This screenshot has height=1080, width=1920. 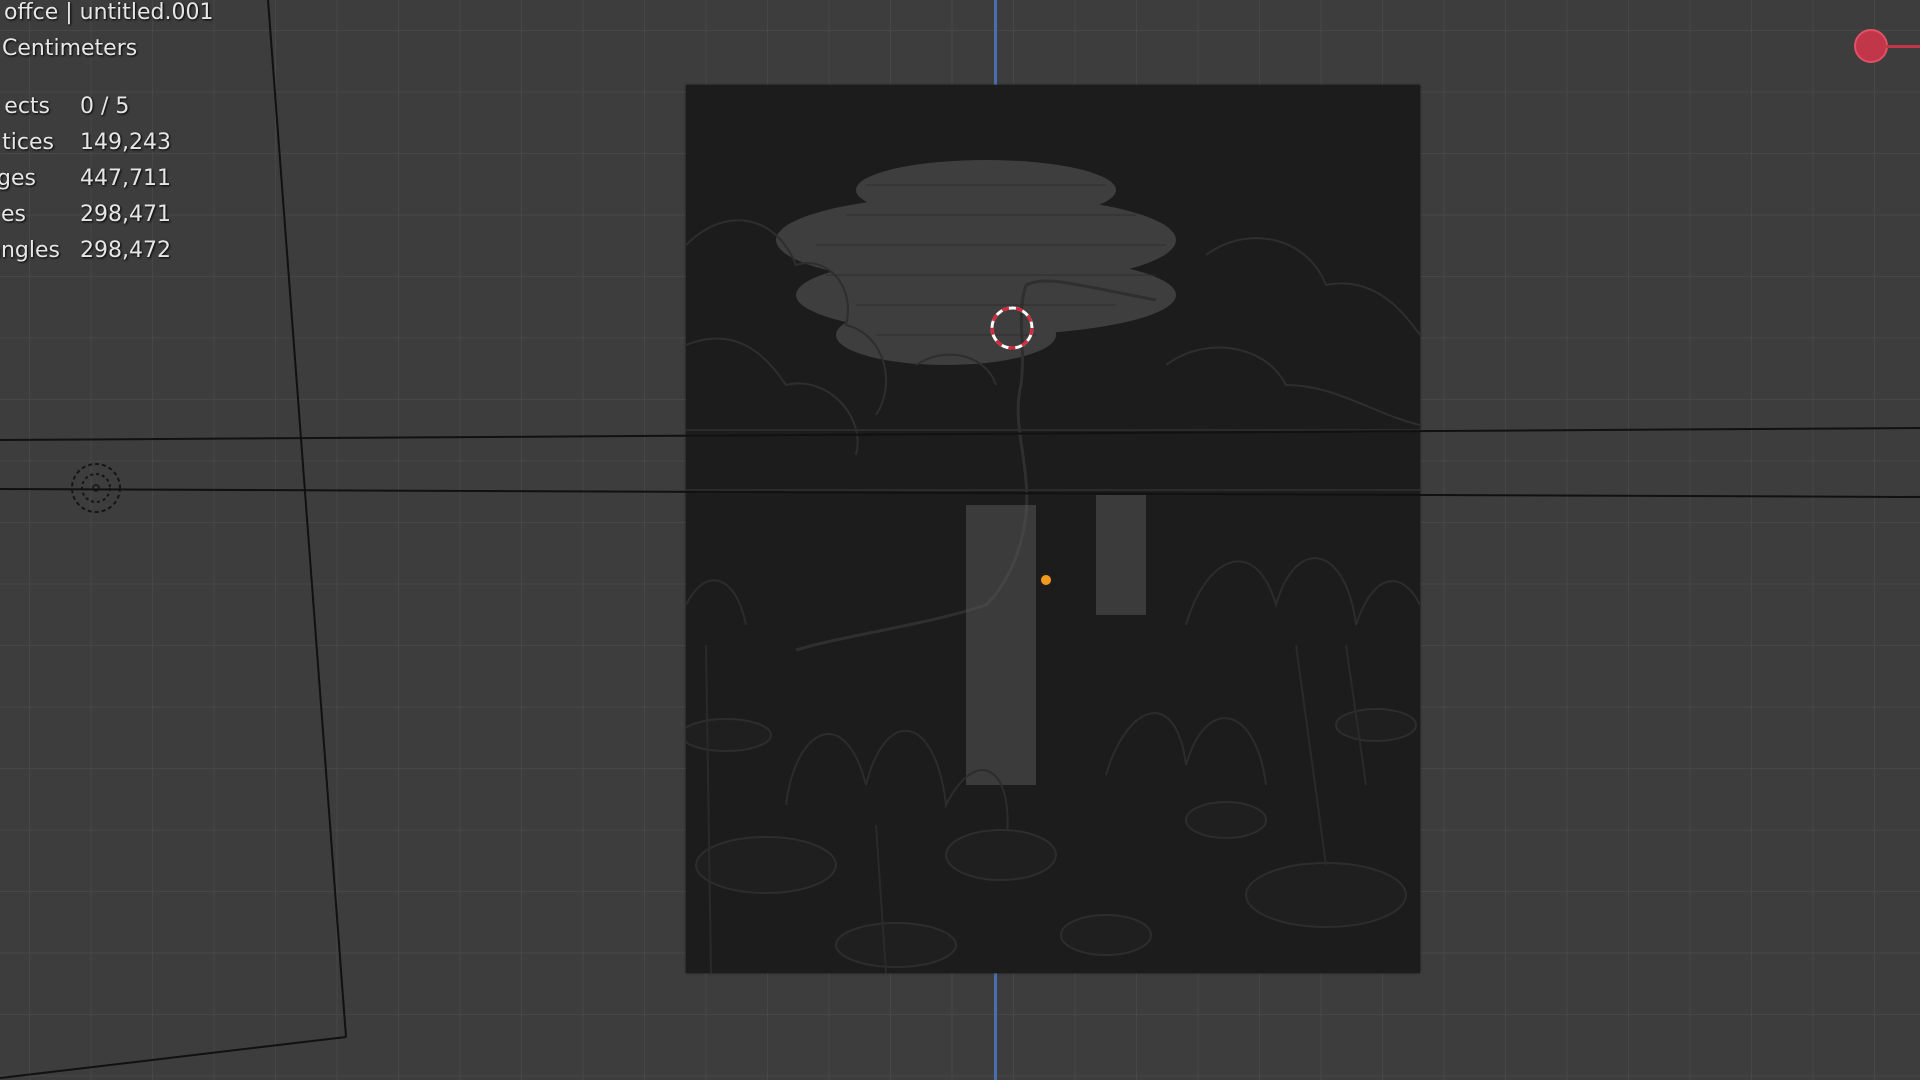 I want to click on stat-value: 298,472, so click(x=125, y=250).